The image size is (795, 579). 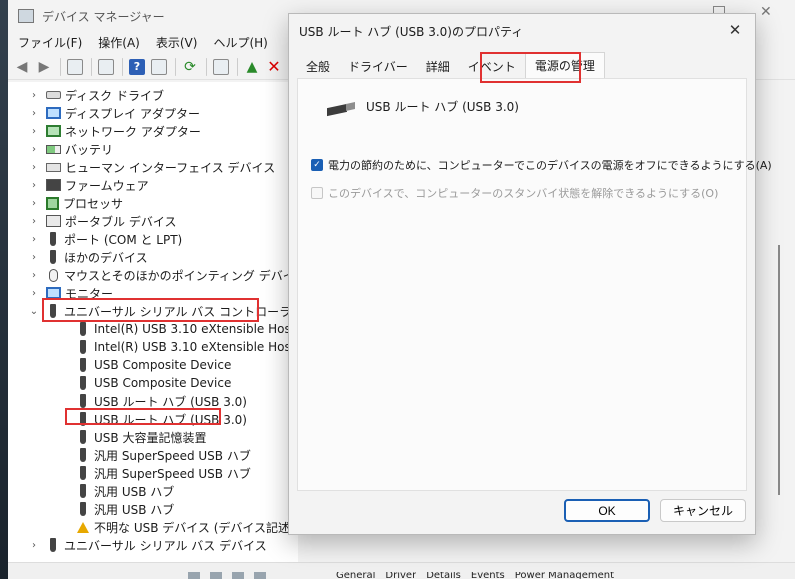 I want to click on menu-action: 操作(A), so click(x=119, y=42).